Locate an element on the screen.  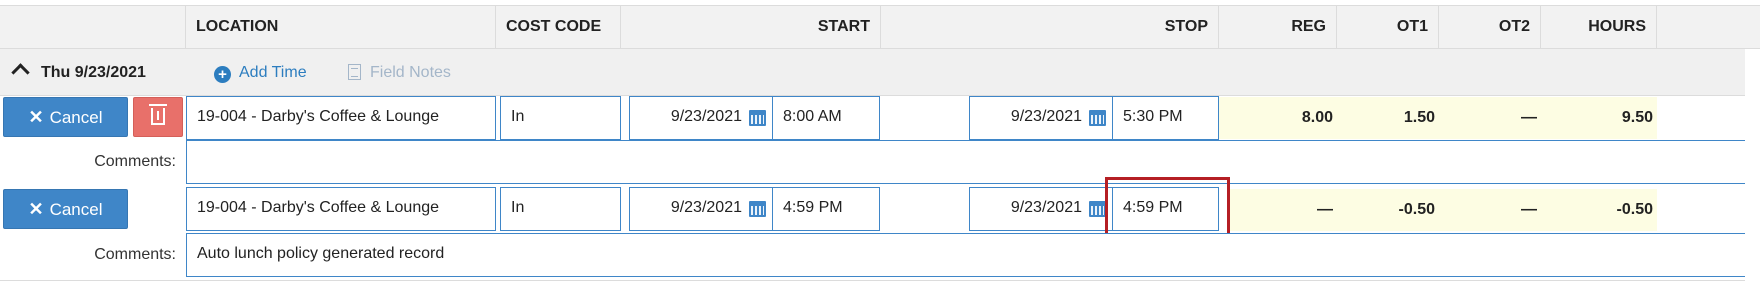
day-label: Thu 9/23/2021 is located at coordinates (93, 72).